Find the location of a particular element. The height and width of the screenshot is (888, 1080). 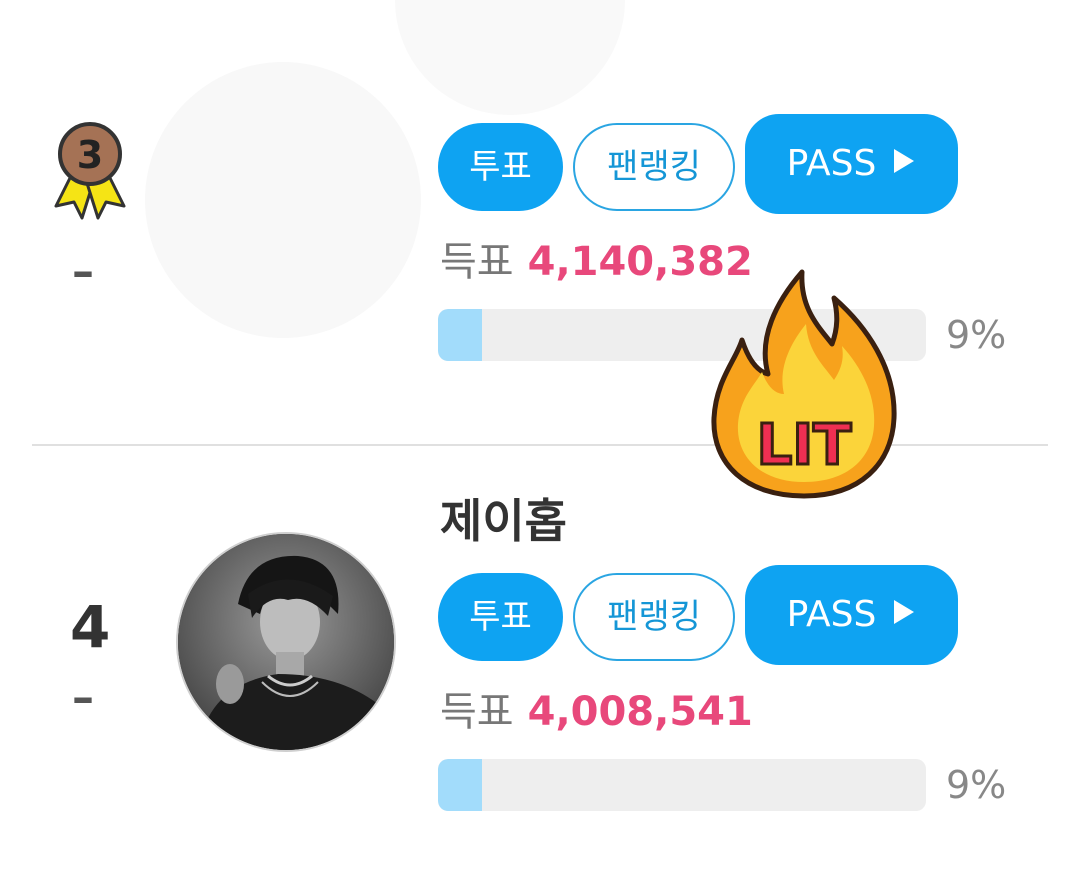

artist-name: 제이홉 is located at coordinates (503, 521).